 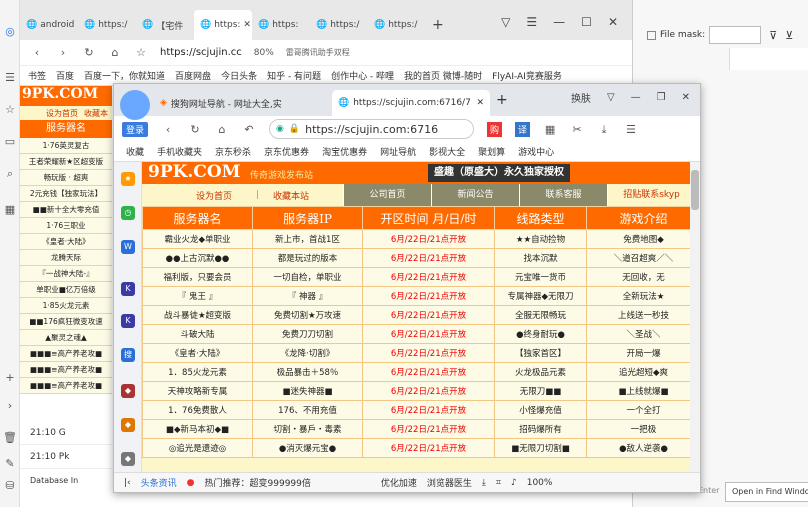 I want to click on shop-button: 购, so click(x=495, y=129).